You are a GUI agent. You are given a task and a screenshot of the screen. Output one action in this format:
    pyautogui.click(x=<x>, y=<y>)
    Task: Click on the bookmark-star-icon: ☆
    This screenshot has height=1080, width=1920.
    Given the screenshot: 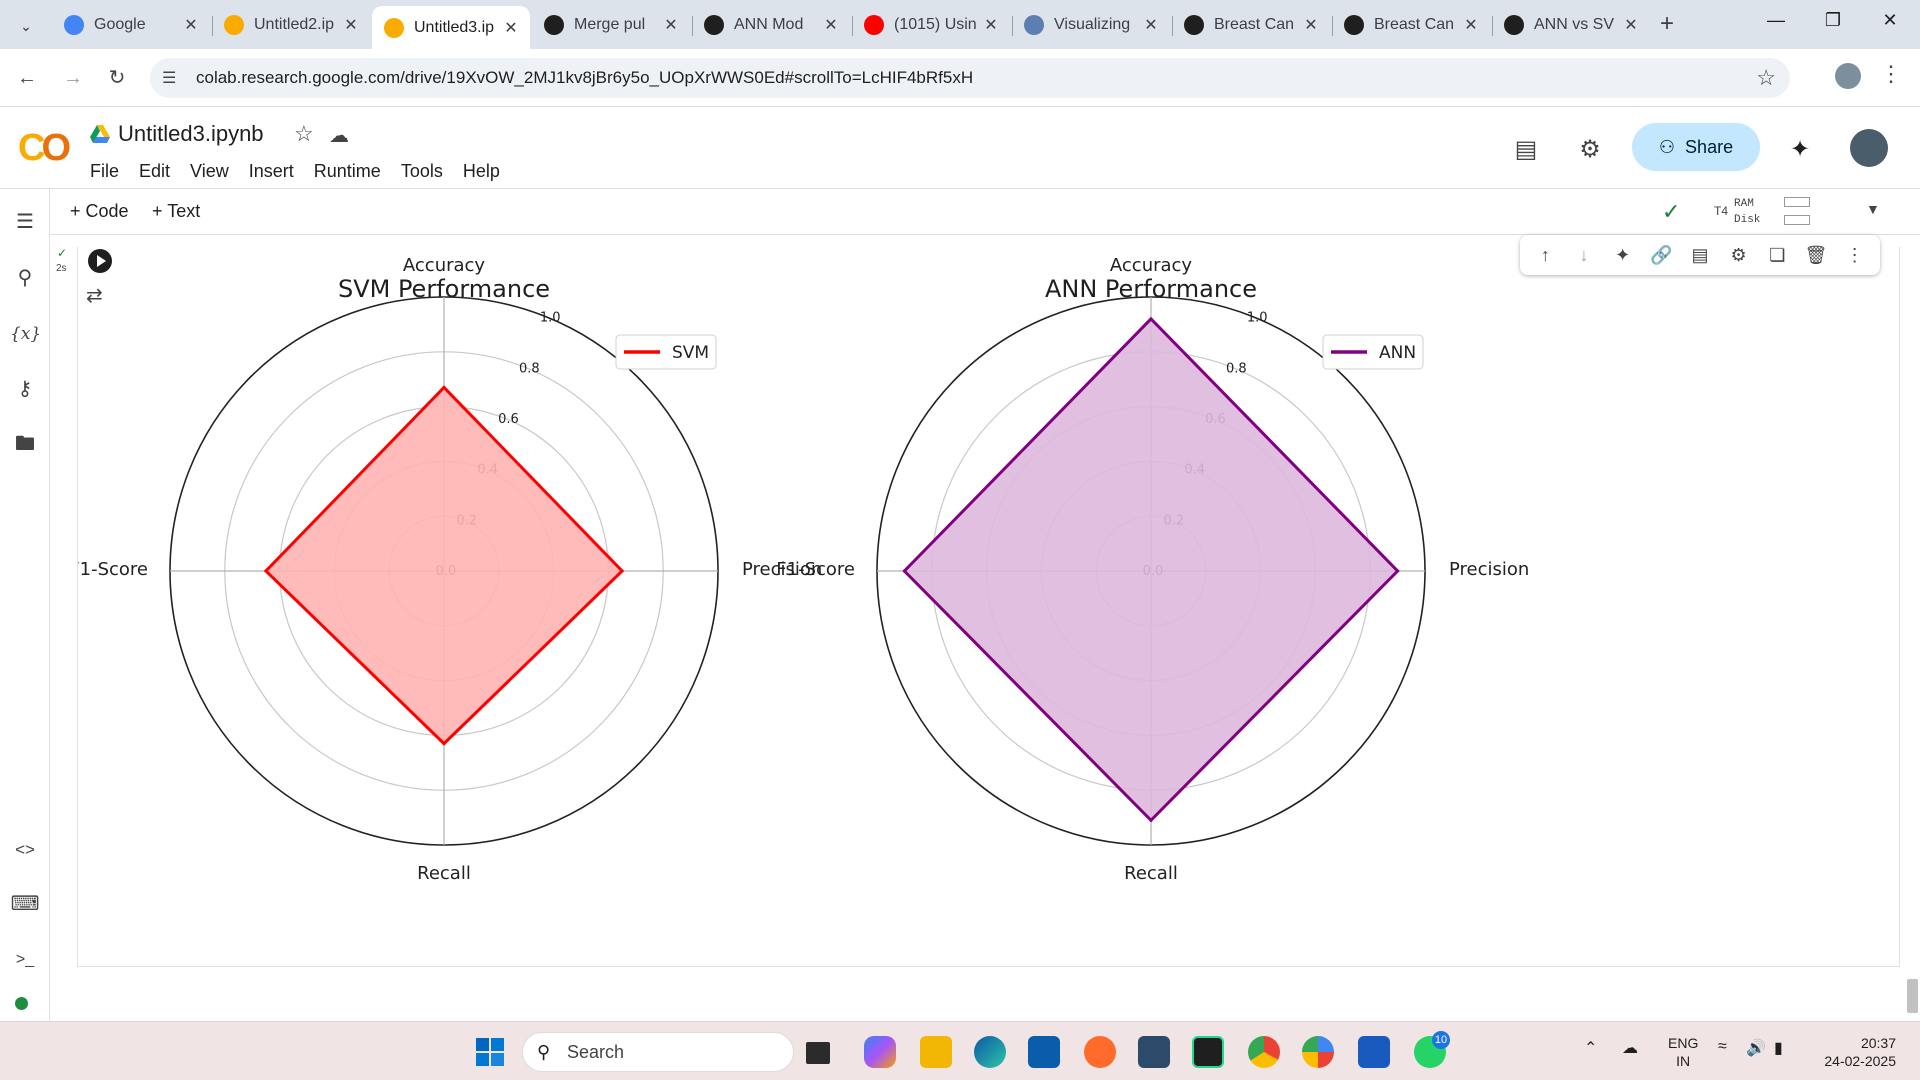 What is the action you would take?
    pyautogui.click(x=1766, y=78)
    